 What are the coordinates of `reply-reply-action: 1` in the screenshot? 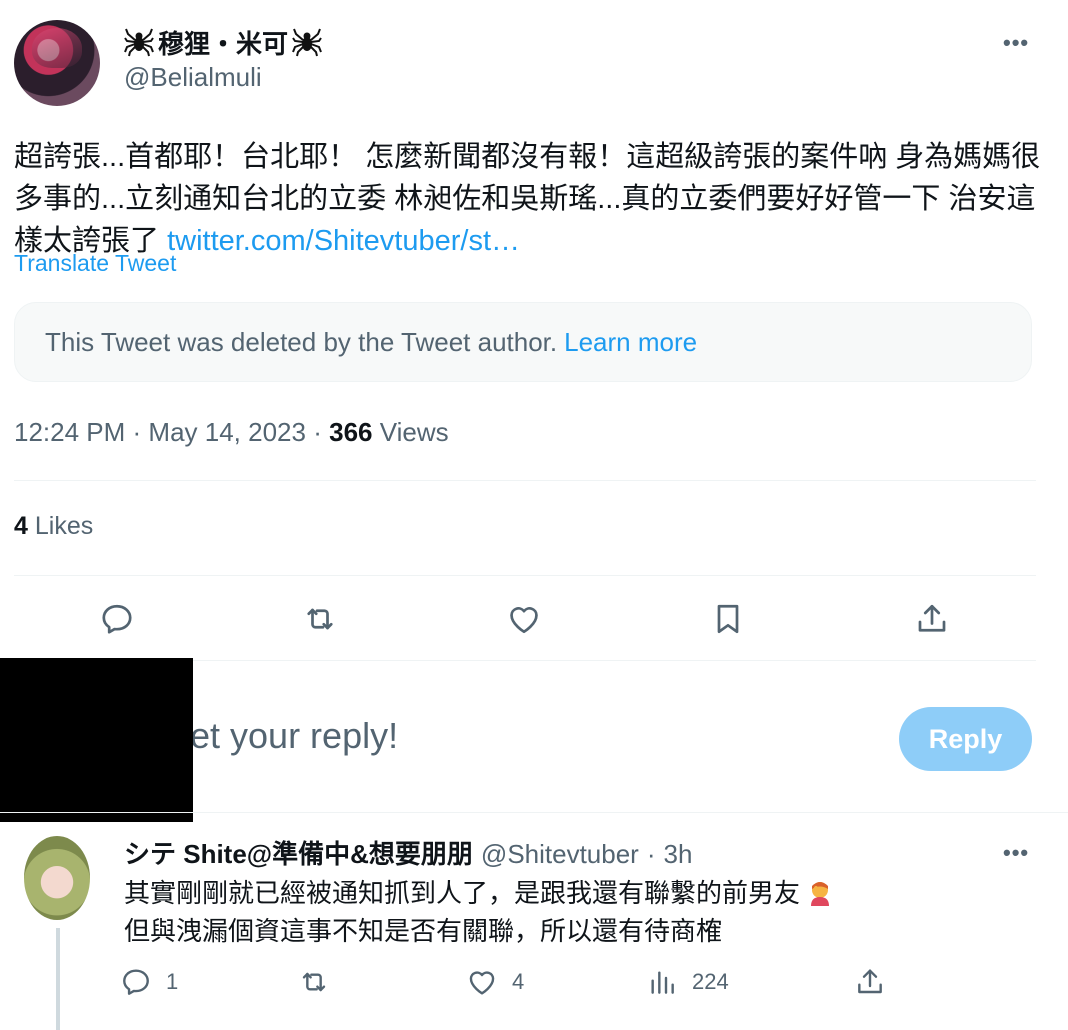 It's located at (149, 982).